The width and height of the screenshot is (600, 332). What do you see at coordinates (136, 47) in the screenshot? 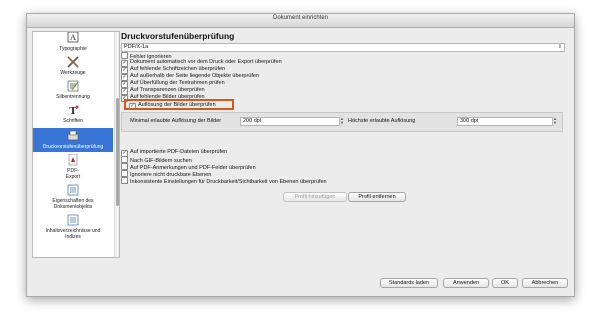
I see `profile-select-value: PDF/X-1a` at bounding box center [136, 47].